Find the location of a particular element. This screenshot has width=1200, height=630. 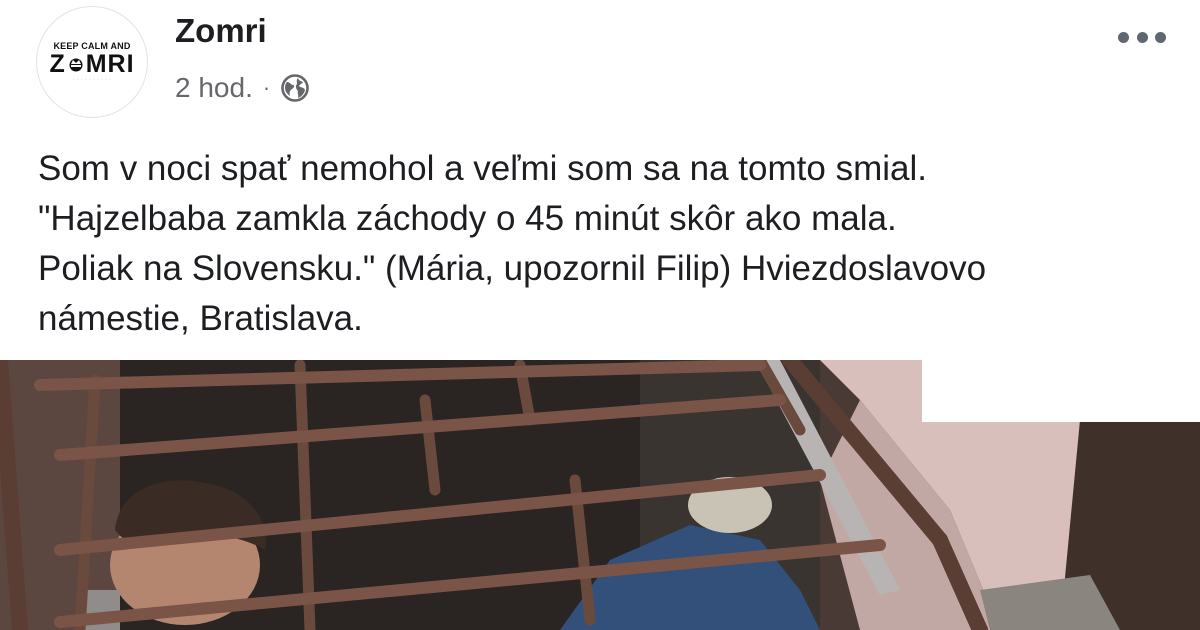

more-options-button is located at coordinates (1142, 37).